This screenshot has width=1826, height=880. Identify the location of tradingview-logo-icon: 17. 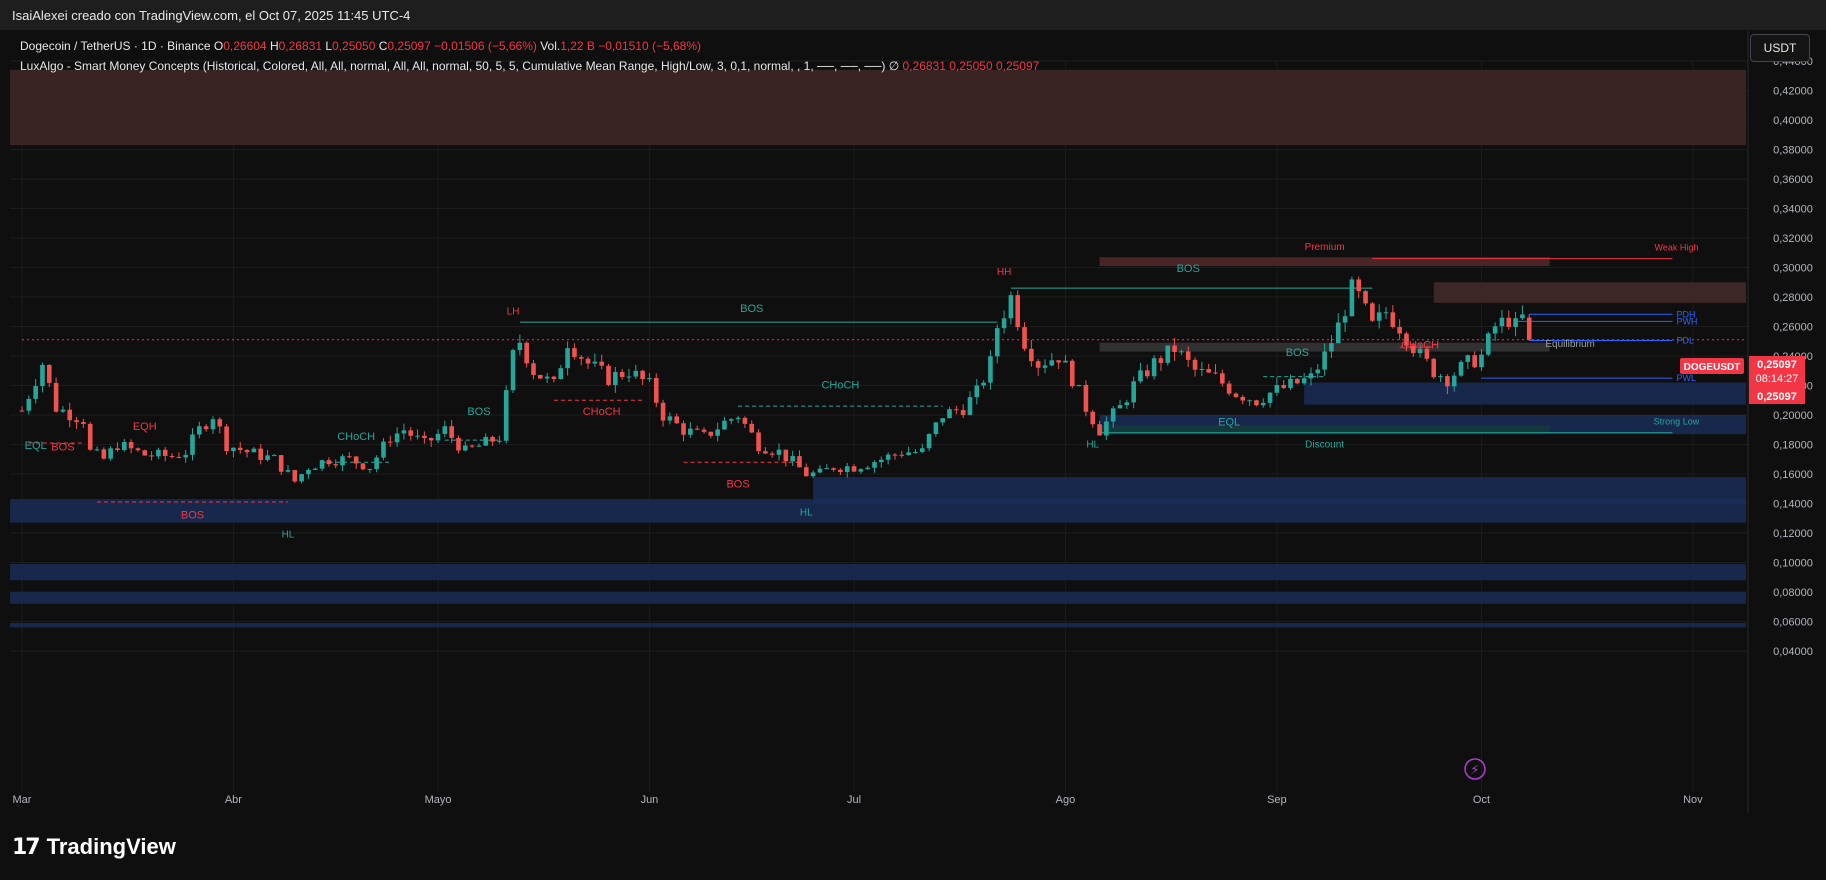
(26, 847).